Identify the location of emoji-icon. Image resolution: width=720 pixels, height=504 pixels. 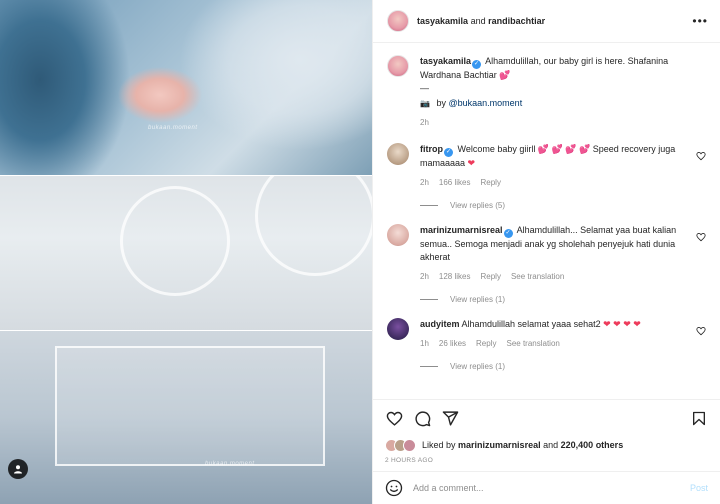
(394, 488).